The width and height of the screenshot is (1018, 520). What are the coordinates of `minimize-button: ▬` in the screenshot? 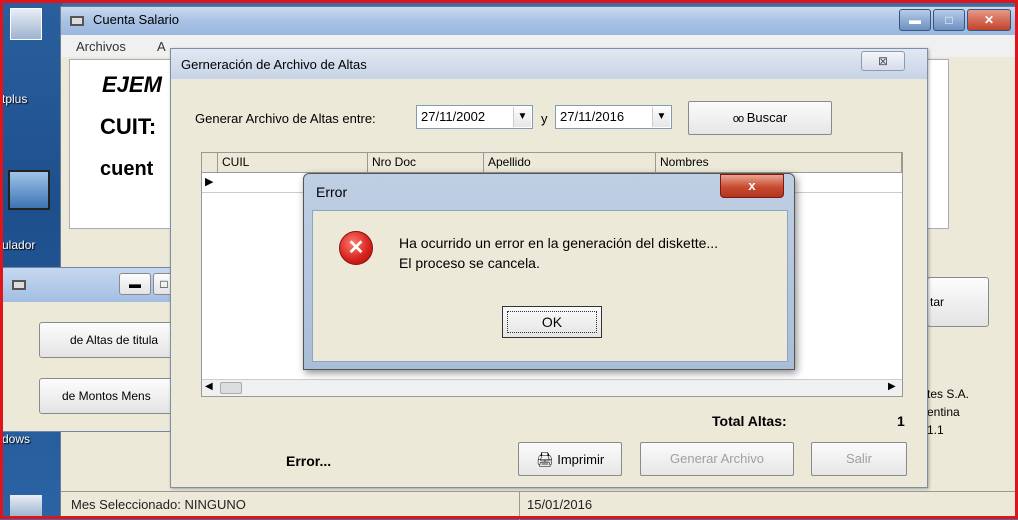 It's located at (915, 20).